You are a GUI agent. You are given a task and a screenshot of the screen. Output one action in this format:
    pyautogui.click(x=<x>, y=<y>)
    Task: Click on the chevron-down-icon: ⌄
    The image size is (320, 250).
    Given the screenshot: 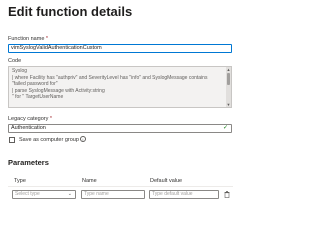 What is the action you would take?
    pyautogui.click(x=69, y=194)
    